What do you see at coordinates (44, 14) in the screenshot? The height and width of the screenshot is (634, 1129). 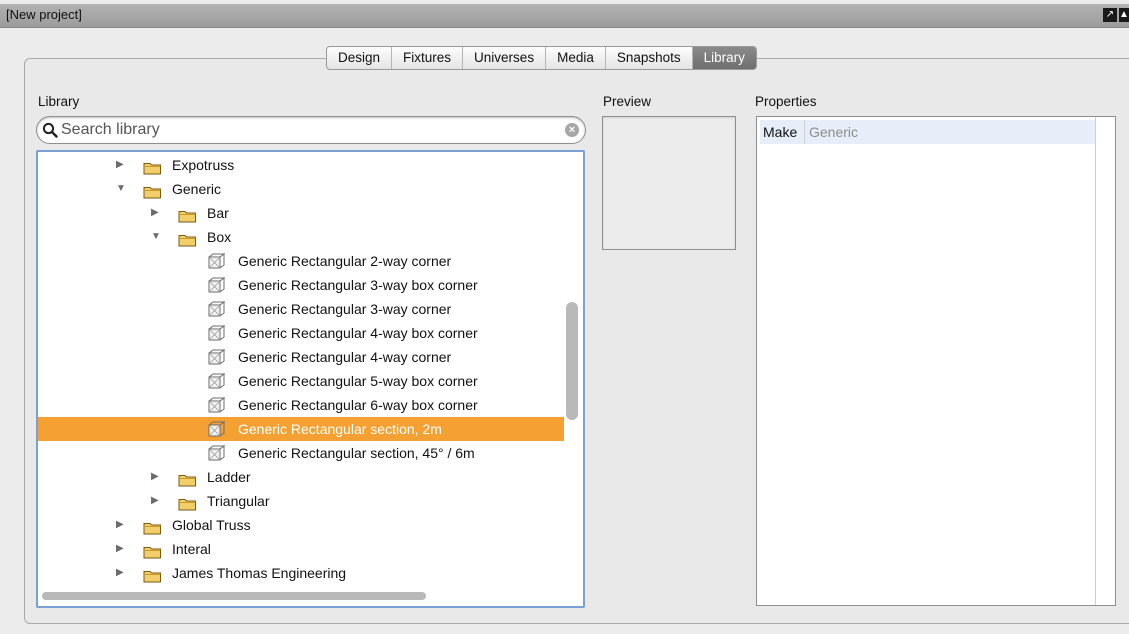 I see `window-title: [New project]` at bounding box center [44, 14].